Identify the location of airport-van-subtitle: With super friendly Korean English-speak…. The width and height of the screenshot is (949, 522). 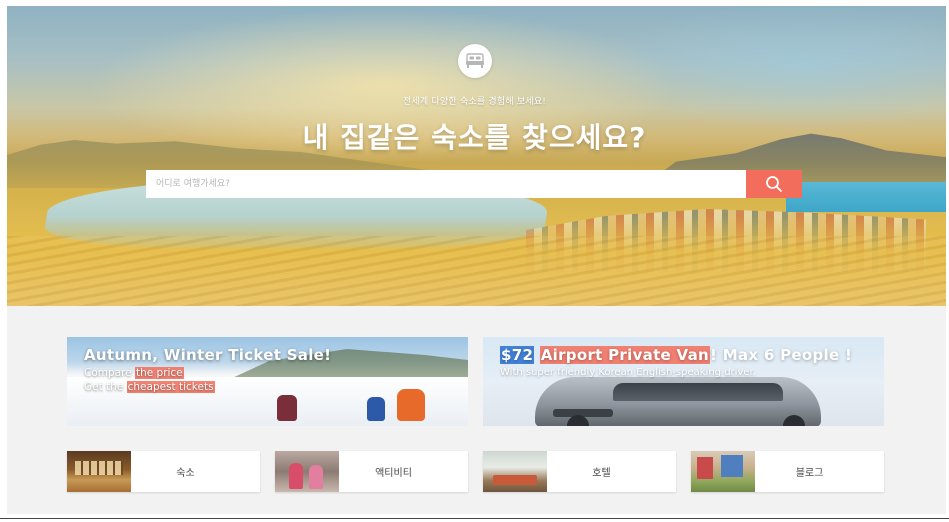
(628, 372).